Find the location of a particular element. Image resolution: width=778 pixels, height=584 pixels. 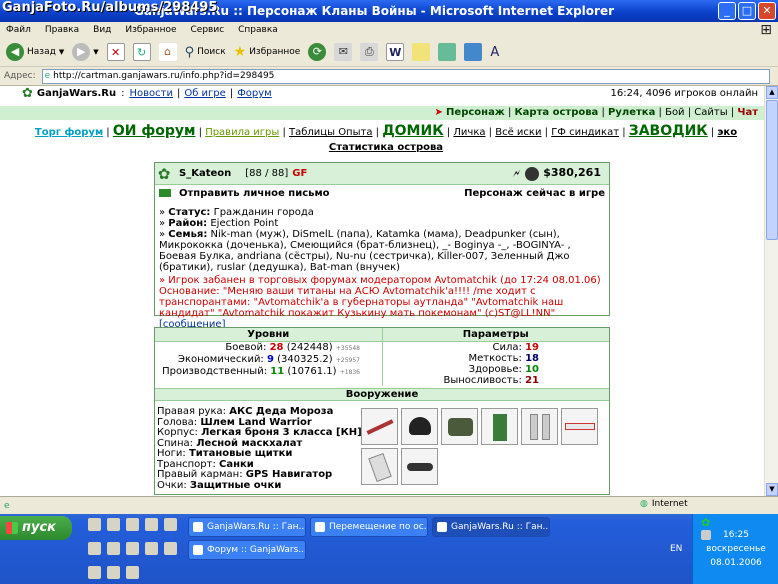

home-icon: ⌂ is located at coordinates (167, 52).